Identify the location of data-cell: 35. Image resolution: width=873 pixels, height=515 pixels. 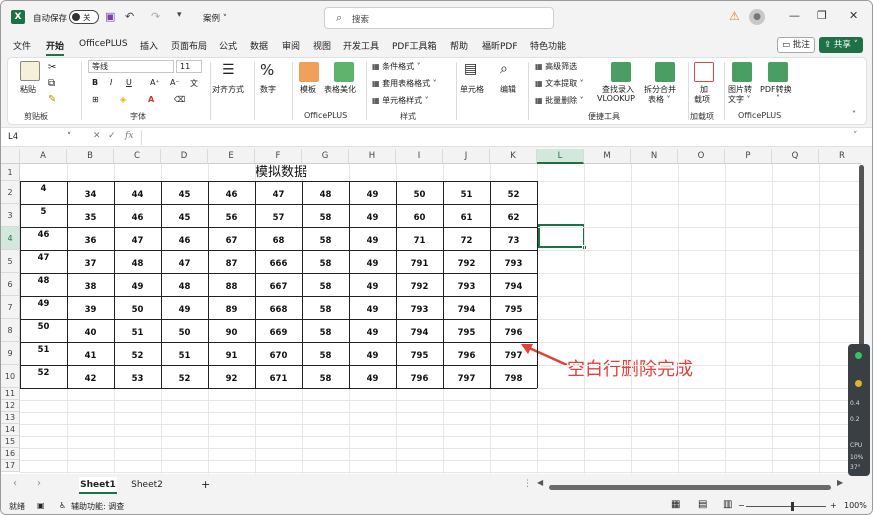
(90, 215).